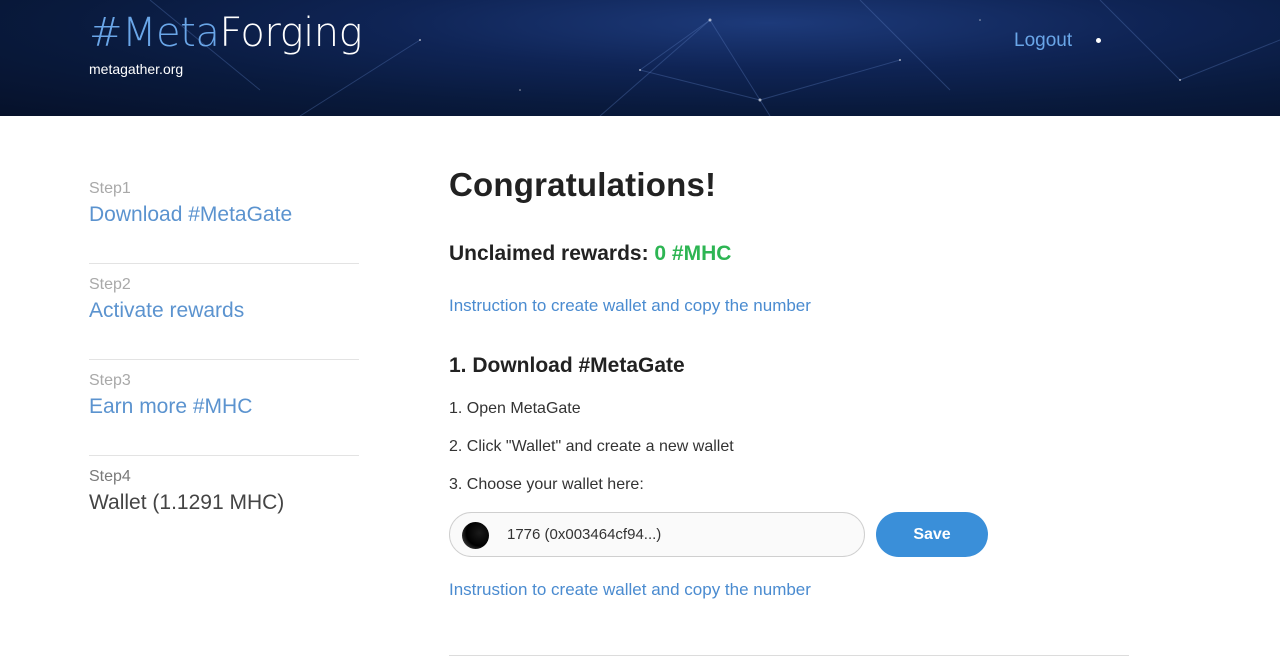 The width and height of the screenshot is (1280, 660). I want to click on step-number: Step1, so click(110, 188).